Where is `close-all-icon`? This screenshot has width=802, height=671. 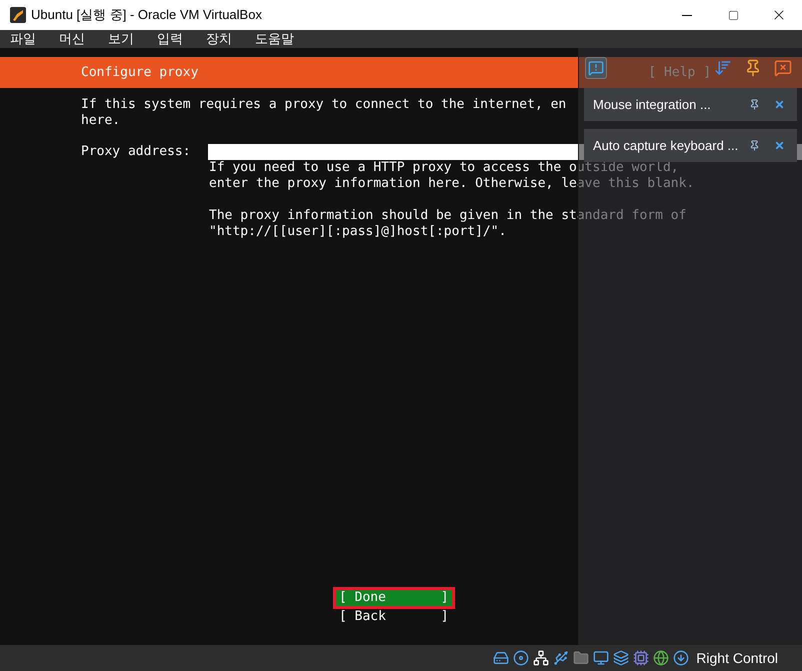
close-all-icon is located at coordinates (783, 68).